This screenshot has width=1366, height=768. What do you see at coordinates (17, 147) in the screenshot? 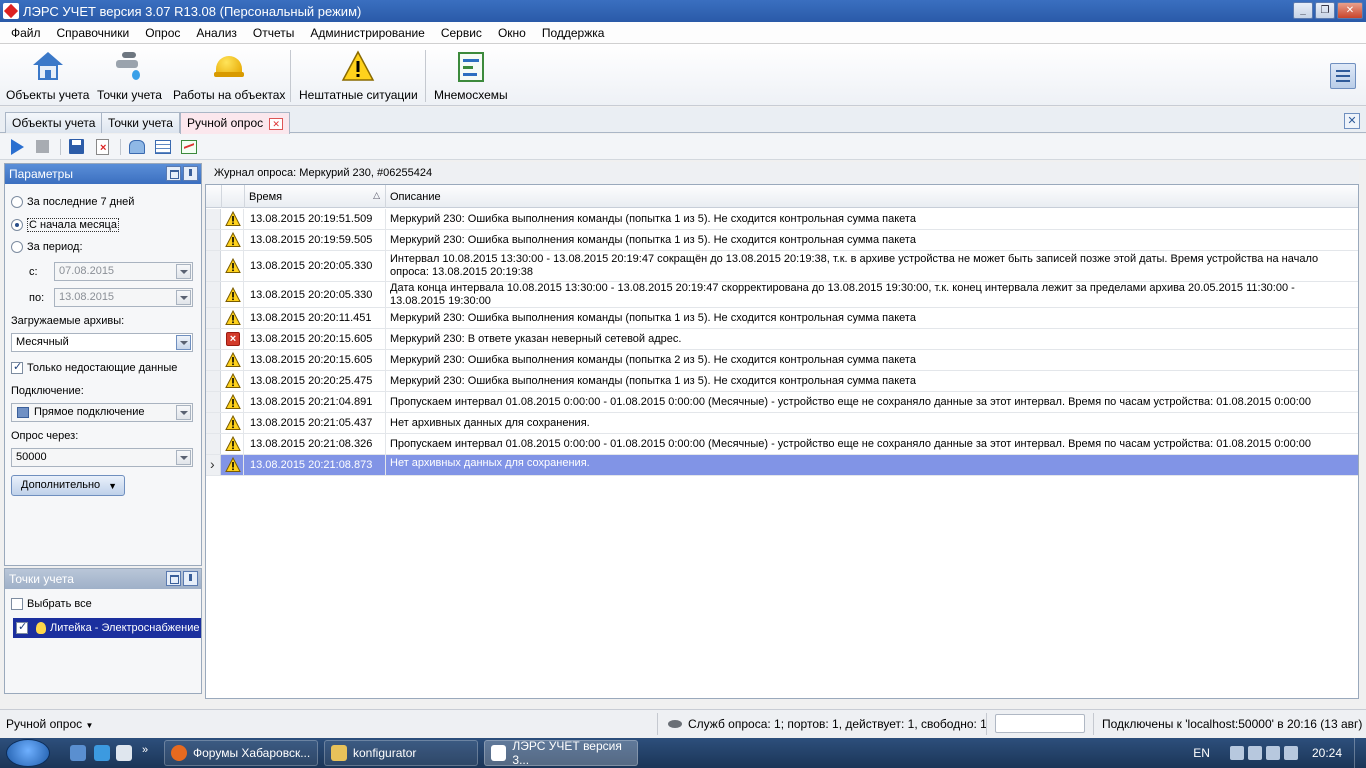
I see `start-poll-button` at bounding box center [17, 147].